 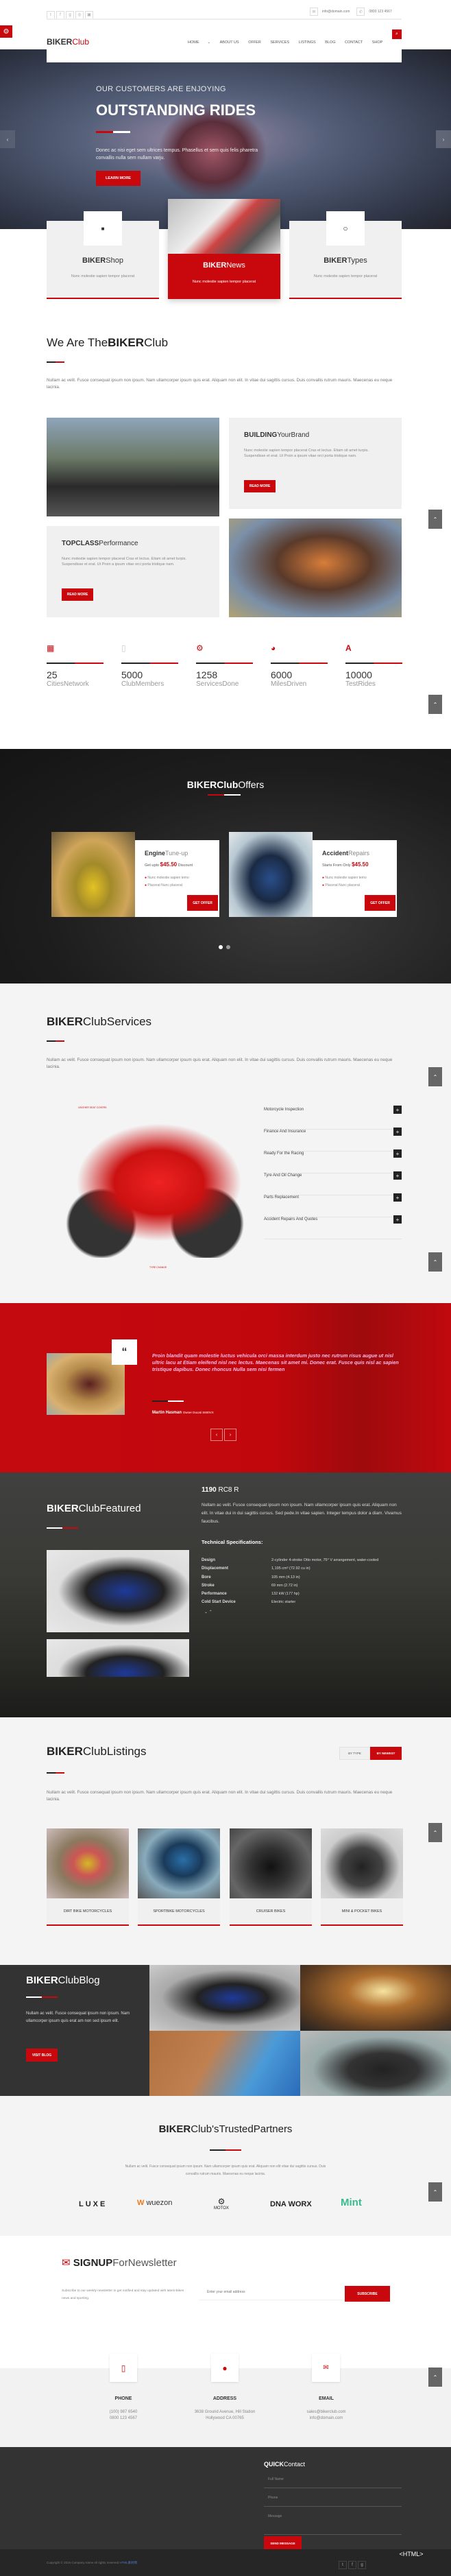 I want to click on settings-gear-icon: ⚙, so click(x=6, y=31).